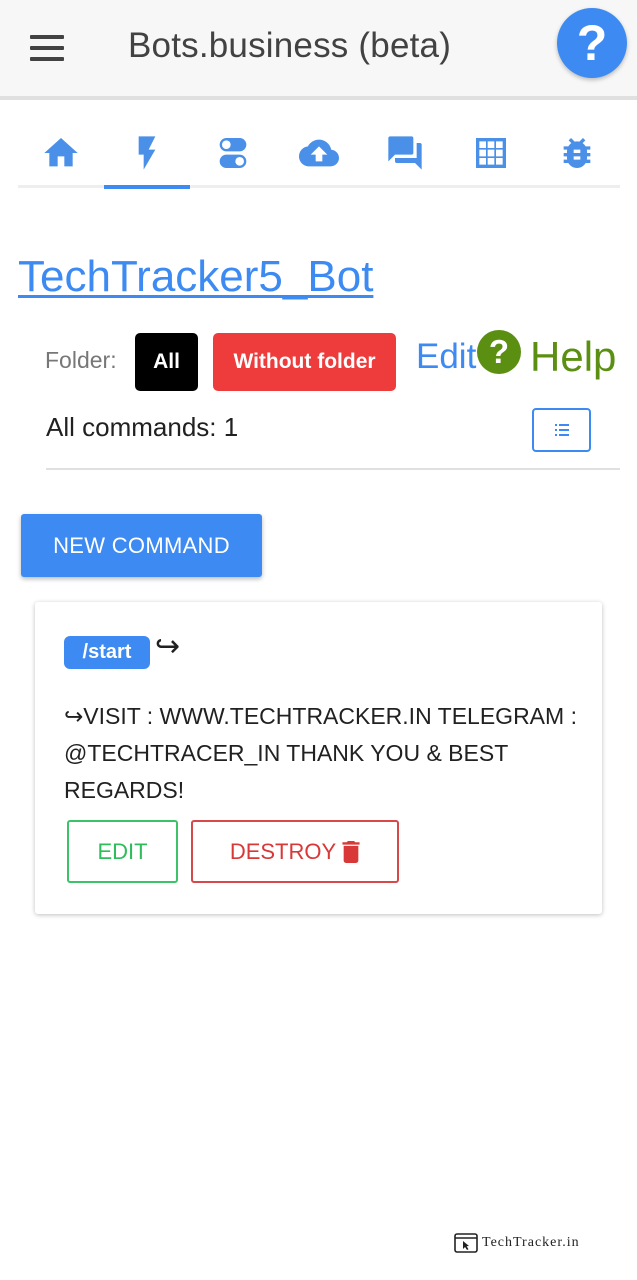 This screenshot has width=637, height=1280. I want to click on tab-settings, so click(233, 153).